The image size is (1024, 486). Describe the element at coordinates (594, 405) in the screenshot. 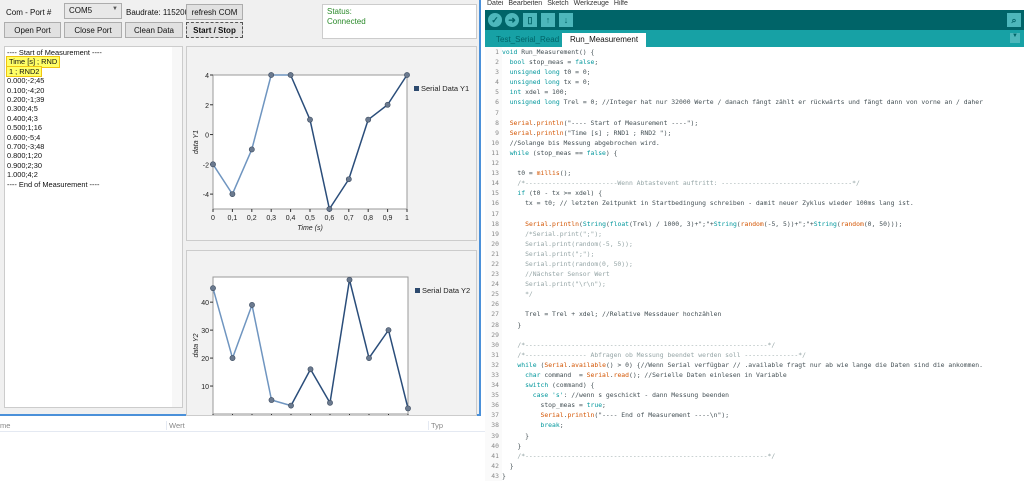

I see `code-token: true` at that location.